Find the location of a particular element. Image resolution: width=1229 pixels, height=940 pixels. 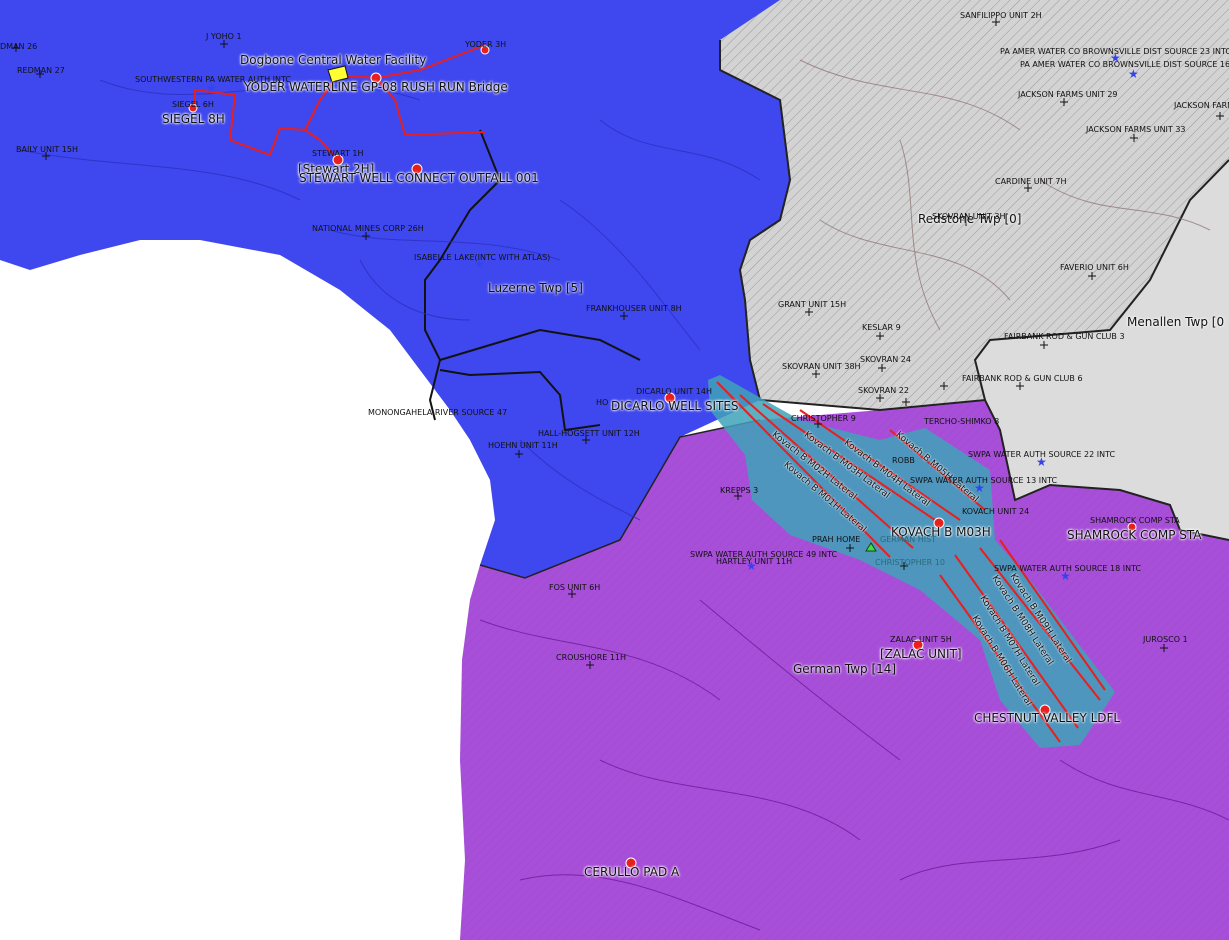

dogbone-label: Dogbone Central Water Facility is located at coordinates (333, 60).